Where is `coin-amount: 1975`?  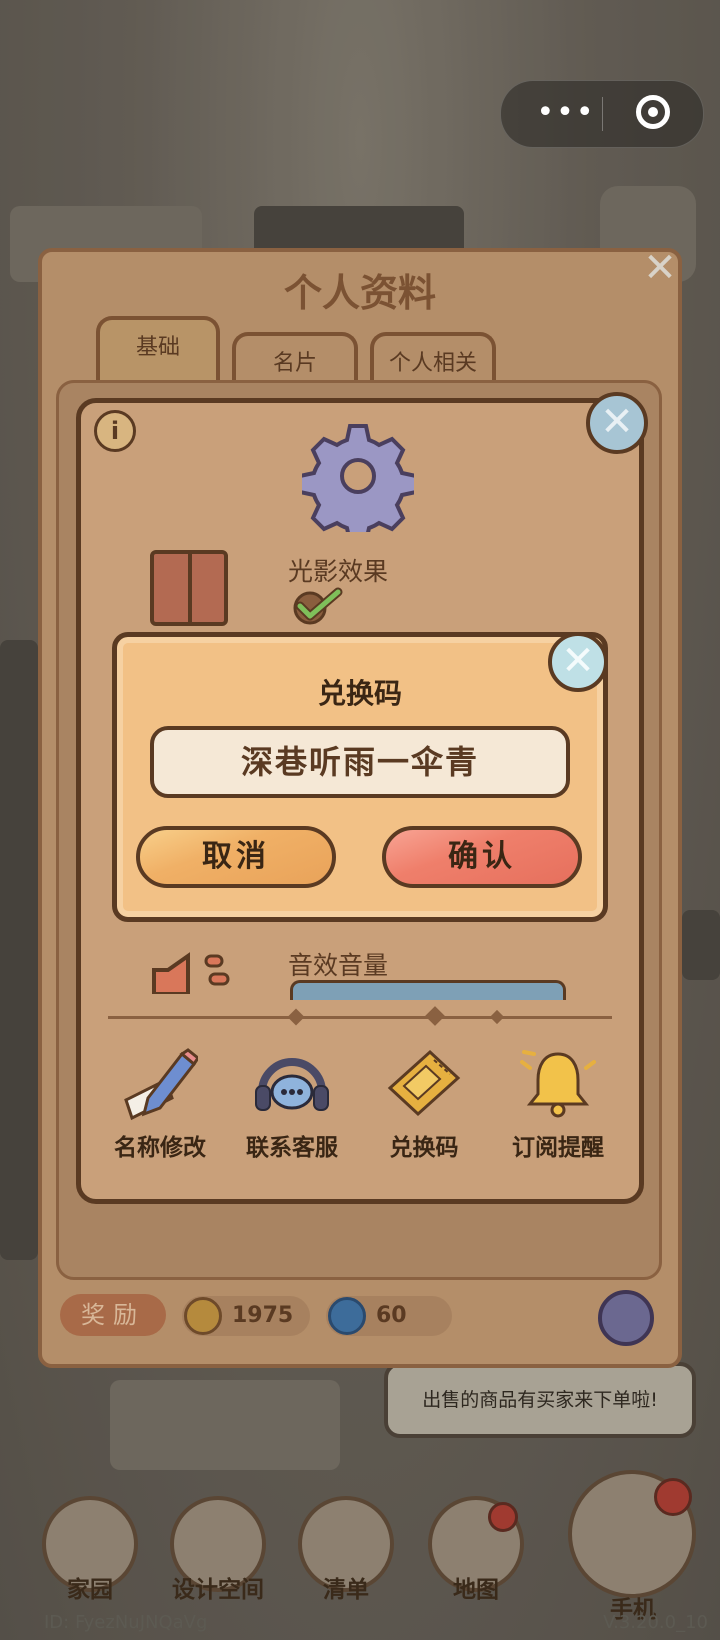 coin-amount: 1975 is located at coordinates (263, 1315).